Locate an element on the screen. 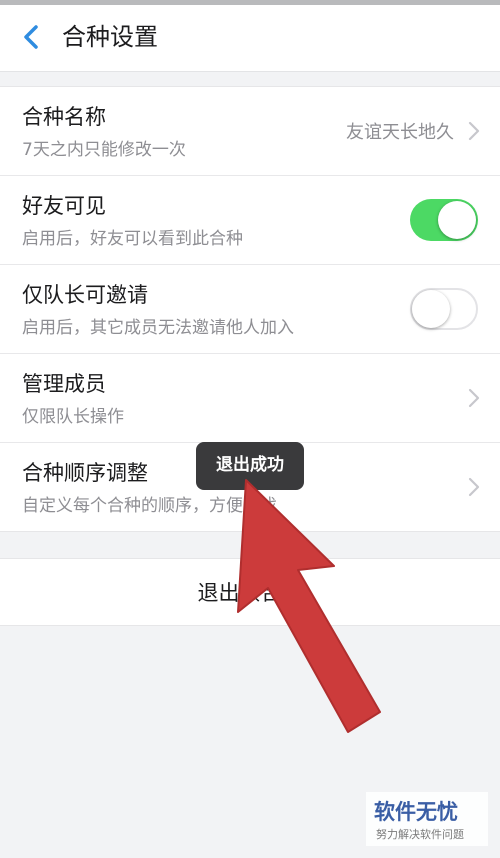 The width and height of the screenshot is (500, 858). row-subtitle: 启用后，好友可以看到此合种 is located at coordinates (132, 239).